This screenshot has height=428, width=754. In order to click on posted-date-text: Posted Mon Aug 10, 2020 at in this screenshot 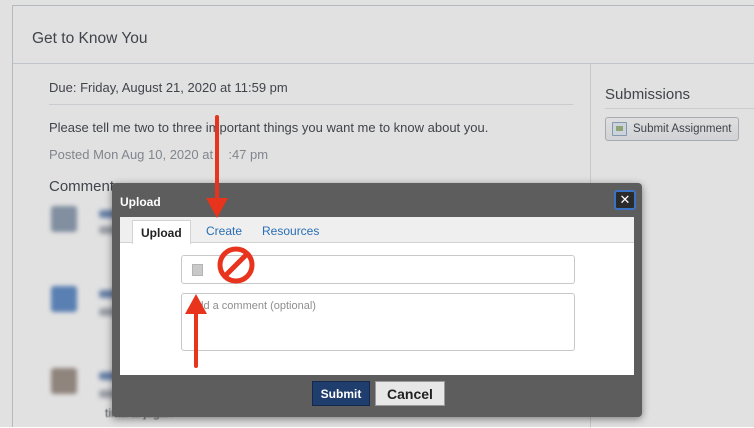, I will do `click(131, 154)`.